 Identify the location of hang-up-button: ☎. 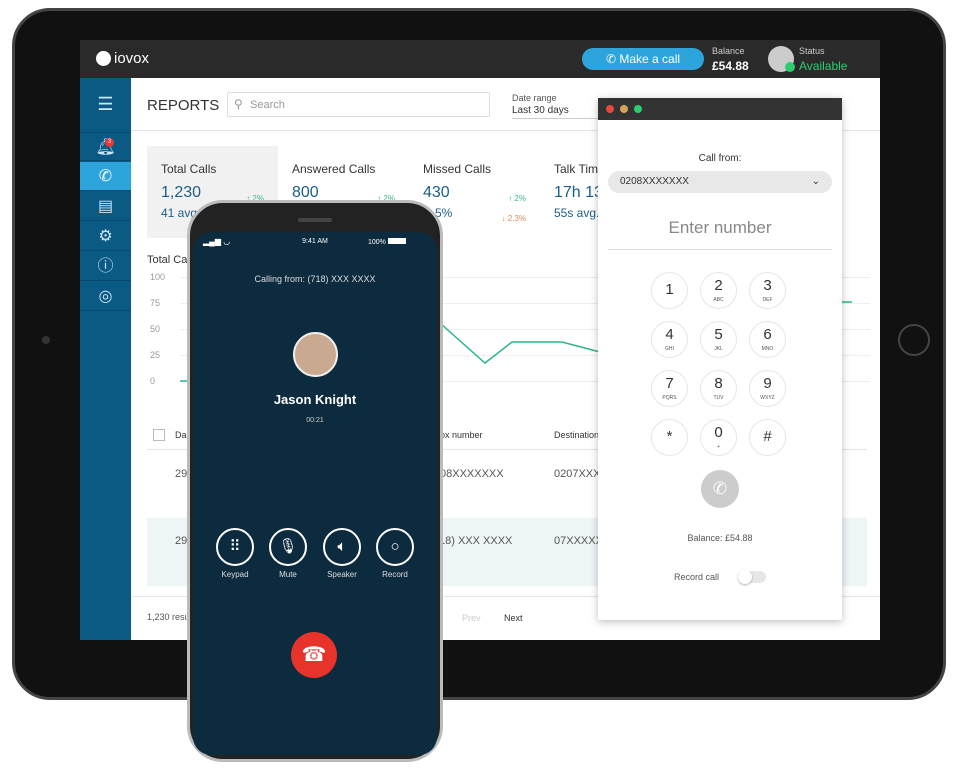
(314, 655).